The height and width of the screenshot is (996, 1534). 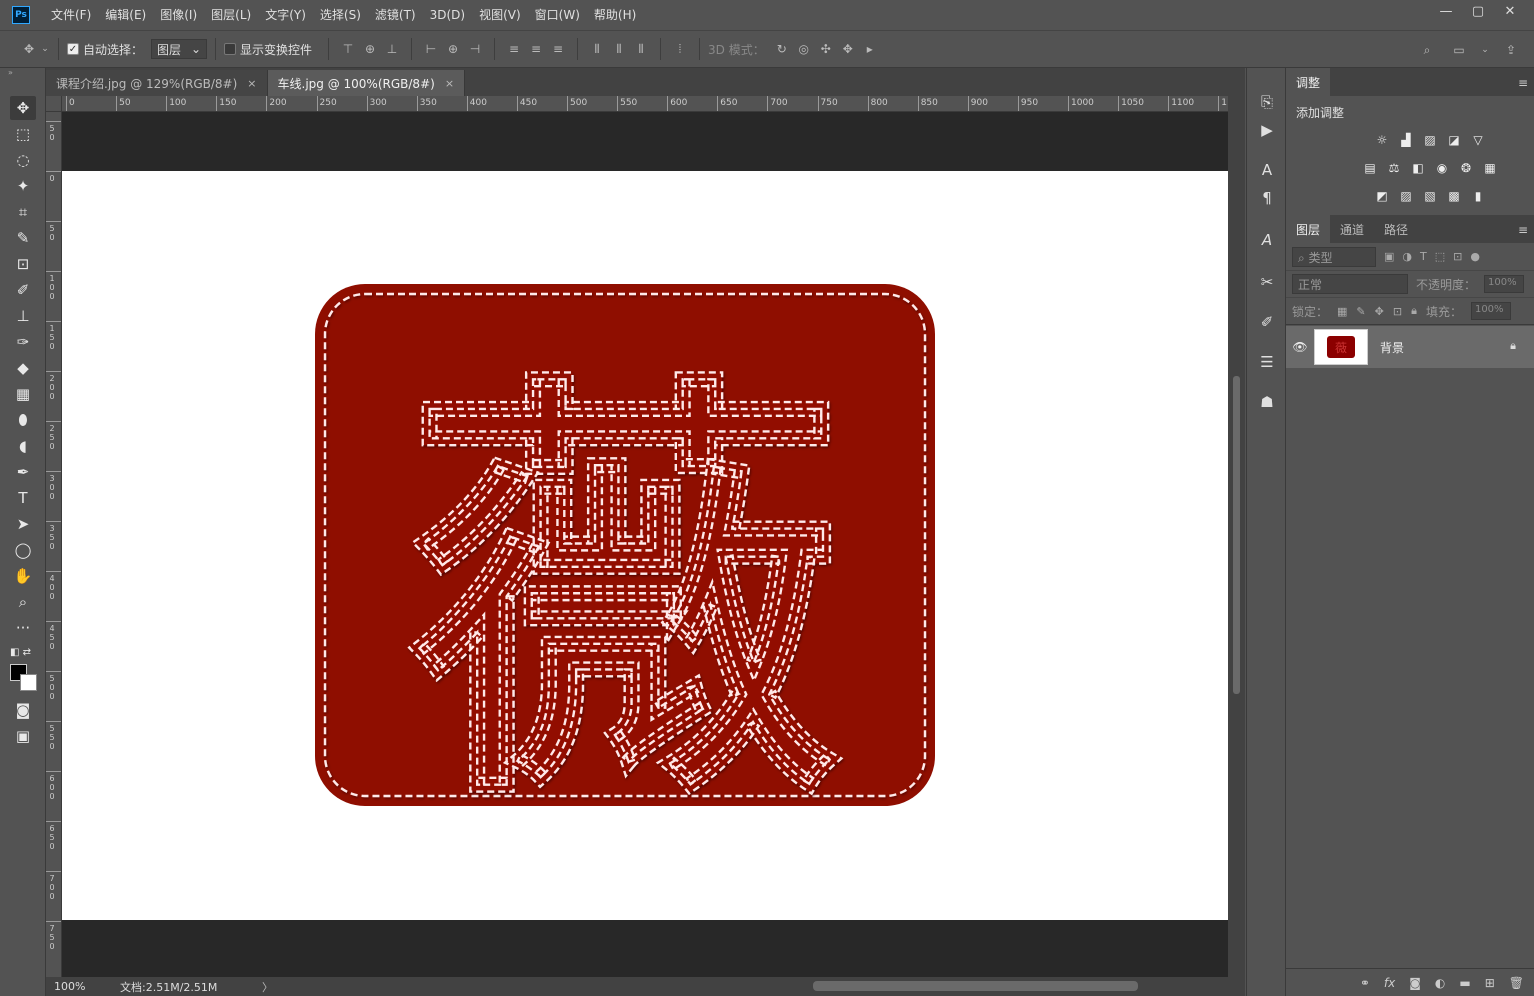 I want to click on menu-layer: 图层(L), so click(x=231, y=15).